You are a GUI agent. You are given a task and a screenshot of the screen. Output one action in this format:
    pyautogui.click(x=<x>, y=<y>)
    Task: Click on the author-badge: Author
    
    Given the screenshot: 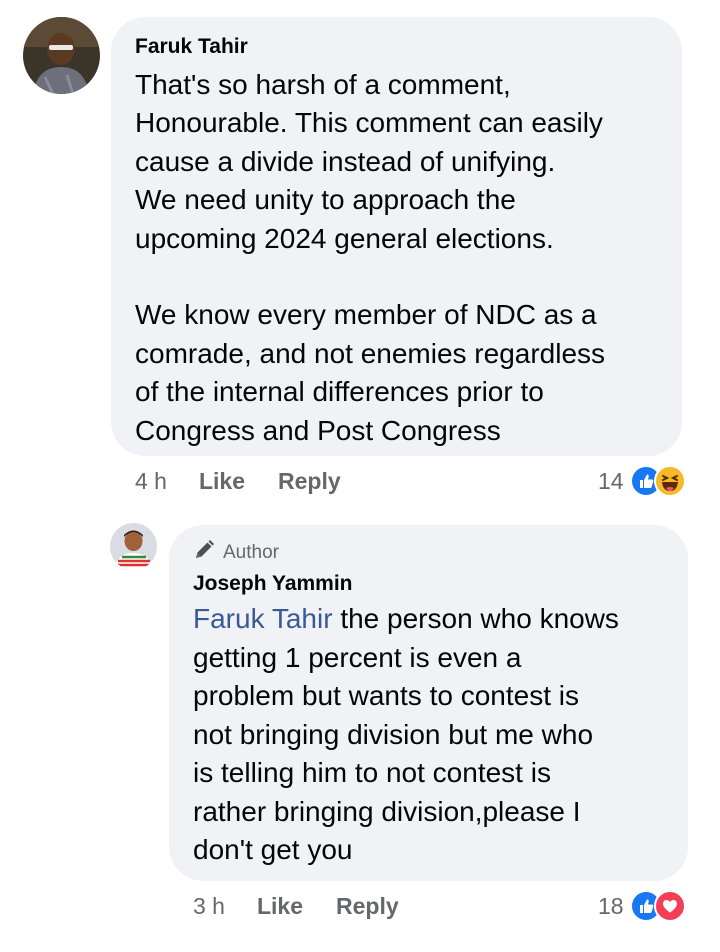 What is the action you would take?
    pyautogui.click(x=429, y=553)
    